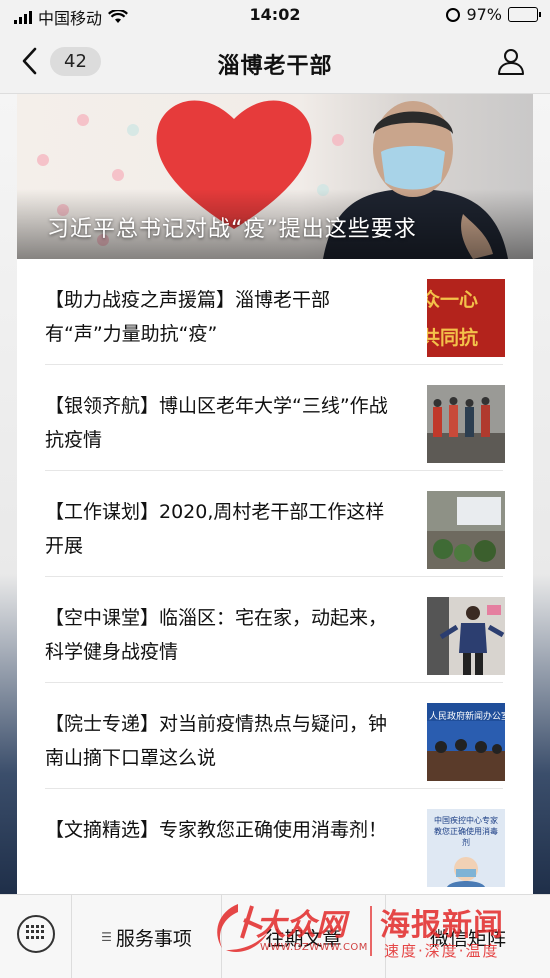  I want to click on article-title: 【工作谋划】2020,周村老干部工作这样开展, so click(215, 529).